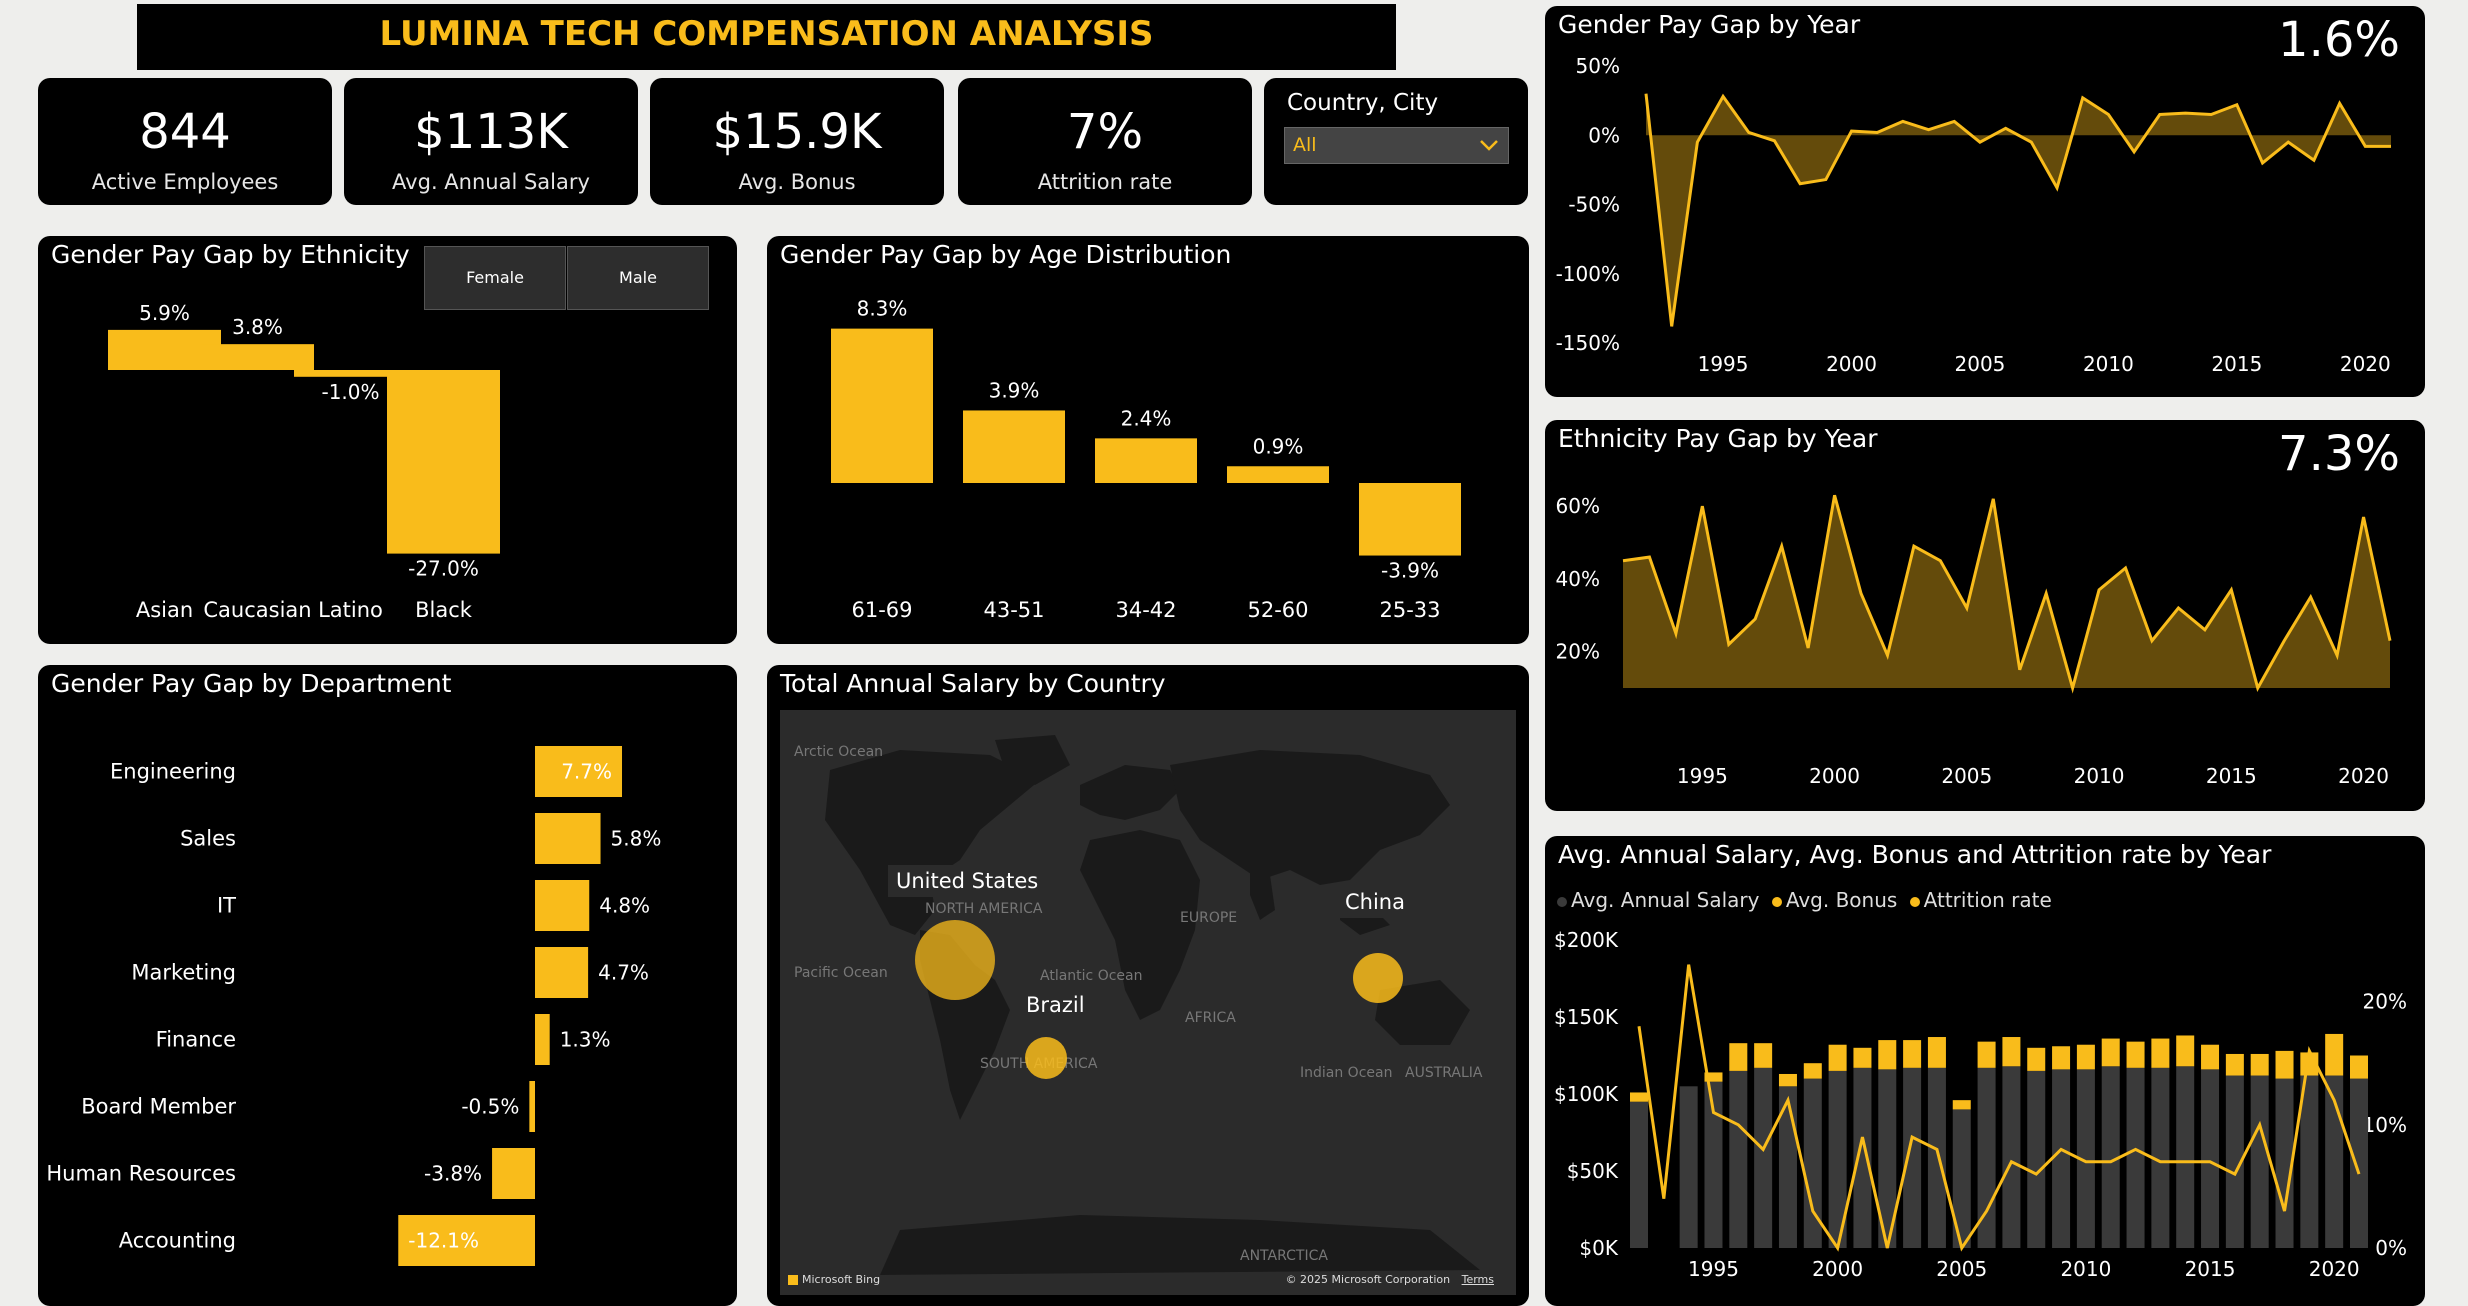 This screenshot has height=1306, width=2468. I want to click on region-label: AFRICA, so click(1210, 1018).